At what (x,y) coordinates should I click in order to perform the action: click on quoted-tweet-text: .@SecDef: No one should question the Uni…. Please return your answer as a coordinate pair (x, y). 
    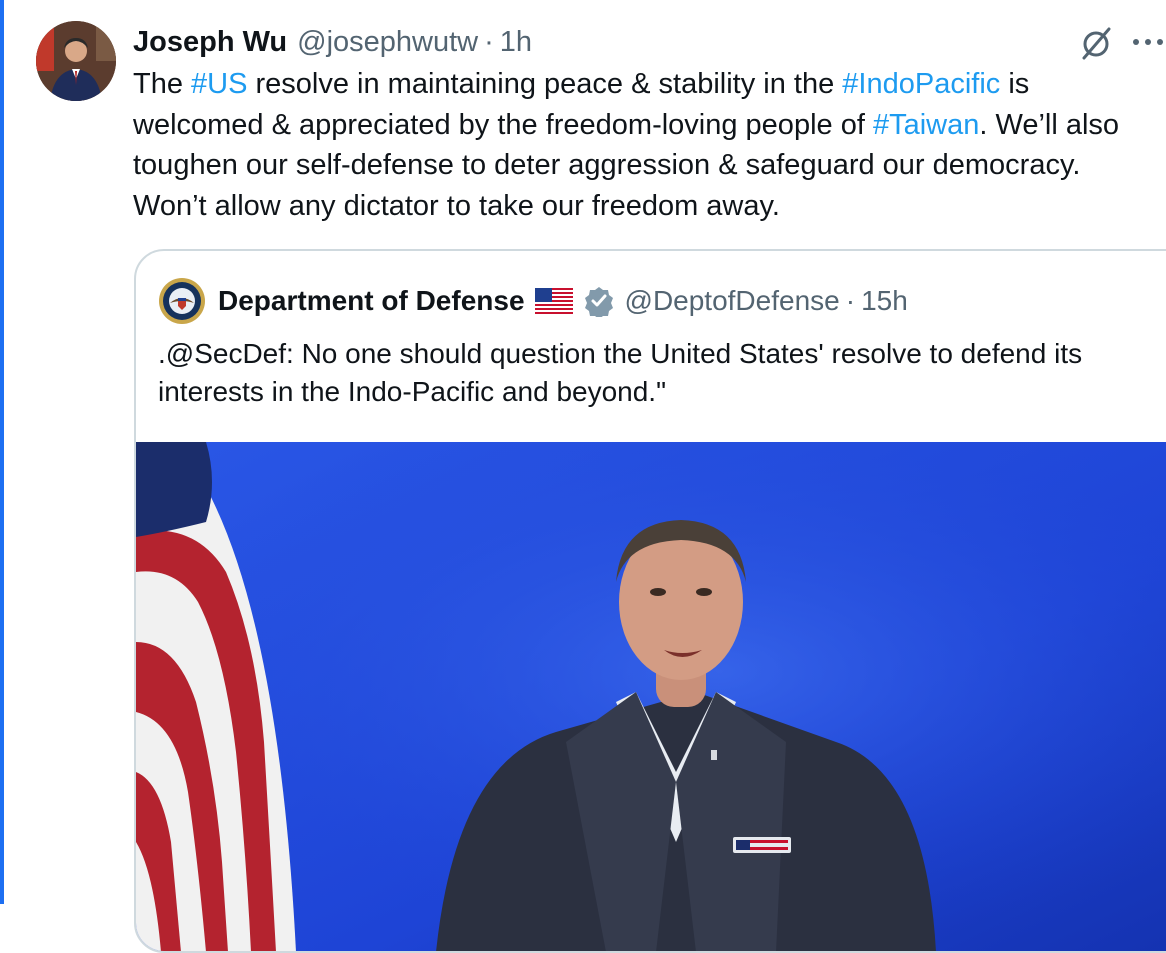
    Looking at the image, I should click on (620, 372).